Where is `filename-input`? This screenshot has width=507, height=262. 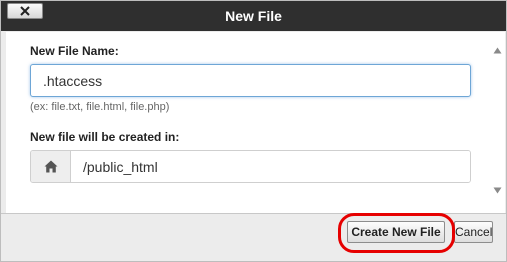 filename-input is located at coordinates (250, 80).